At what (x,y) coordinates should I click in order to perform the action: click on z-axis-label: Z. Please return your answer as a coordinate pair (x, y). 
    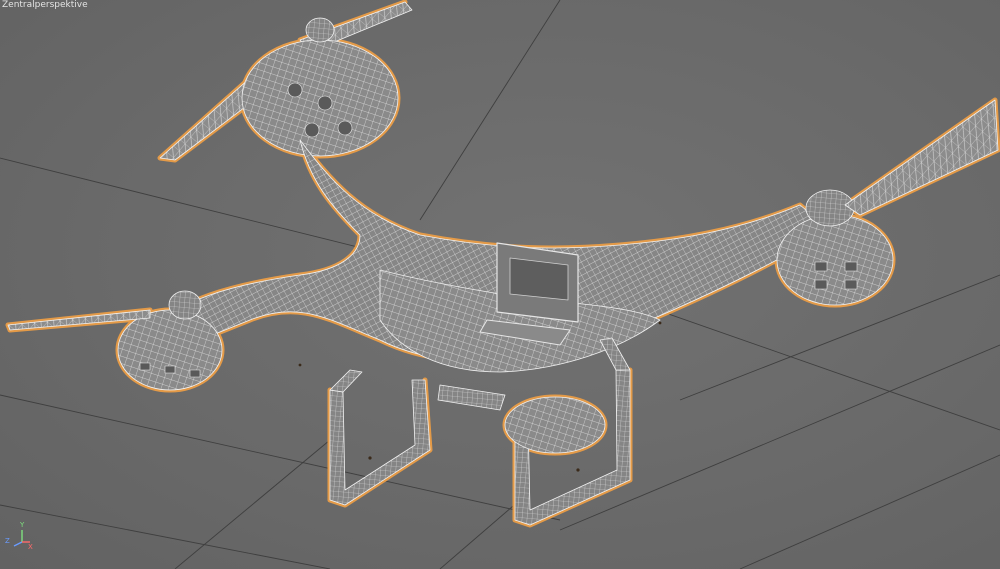
    Looking at the image, I should click on (7, 541).